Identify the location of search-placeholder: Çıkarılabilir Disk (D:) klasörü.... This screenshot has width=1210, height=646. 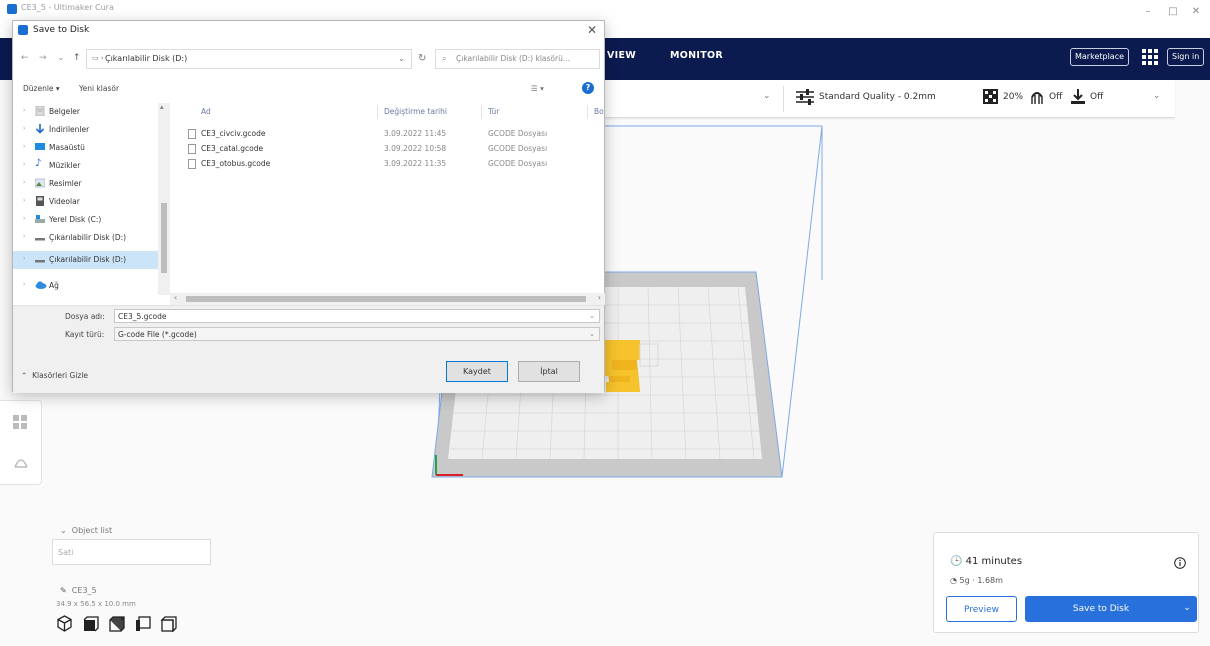
(513, 58).